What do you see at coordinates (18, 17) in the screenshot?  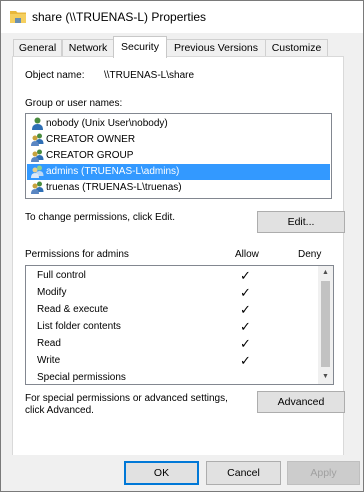 I see `folder-icon` at bounding box center [18, 17].